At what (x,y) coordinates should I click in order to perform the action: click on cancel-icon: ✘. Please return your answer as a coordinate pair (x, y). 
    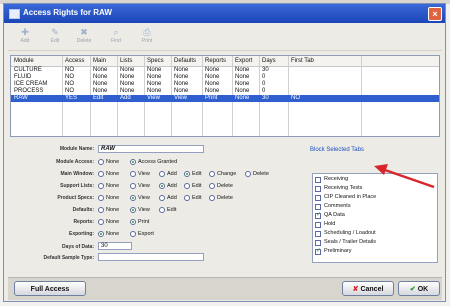
    Looking at the image, I should click on (355, 289).